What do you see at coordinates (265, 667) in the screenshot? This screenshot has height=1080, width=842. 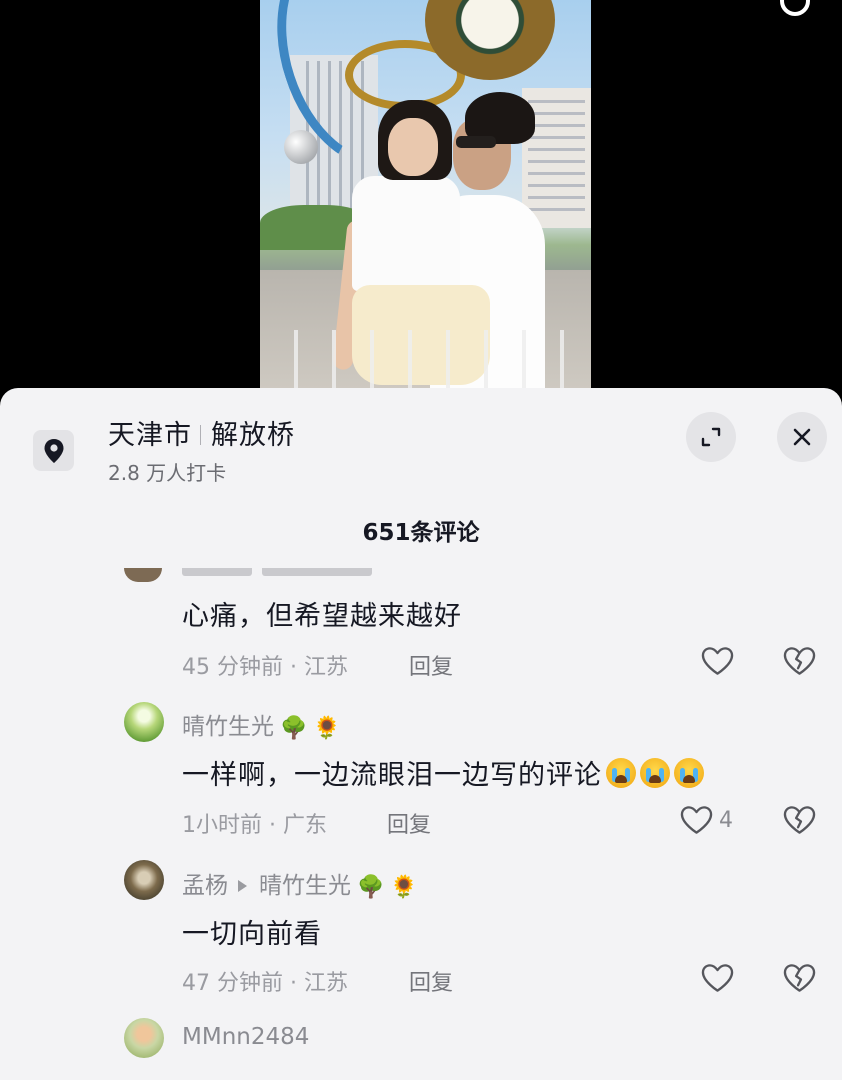 I see `comment-meta: 45 分钟前 · 江苏` at bounding box center [265, 667].